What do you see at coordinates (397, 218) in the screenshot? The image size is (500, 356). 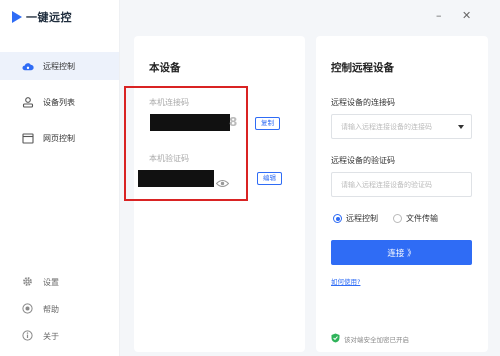 I see `radio-unchecked-icon` at bounding box center [397, 218].